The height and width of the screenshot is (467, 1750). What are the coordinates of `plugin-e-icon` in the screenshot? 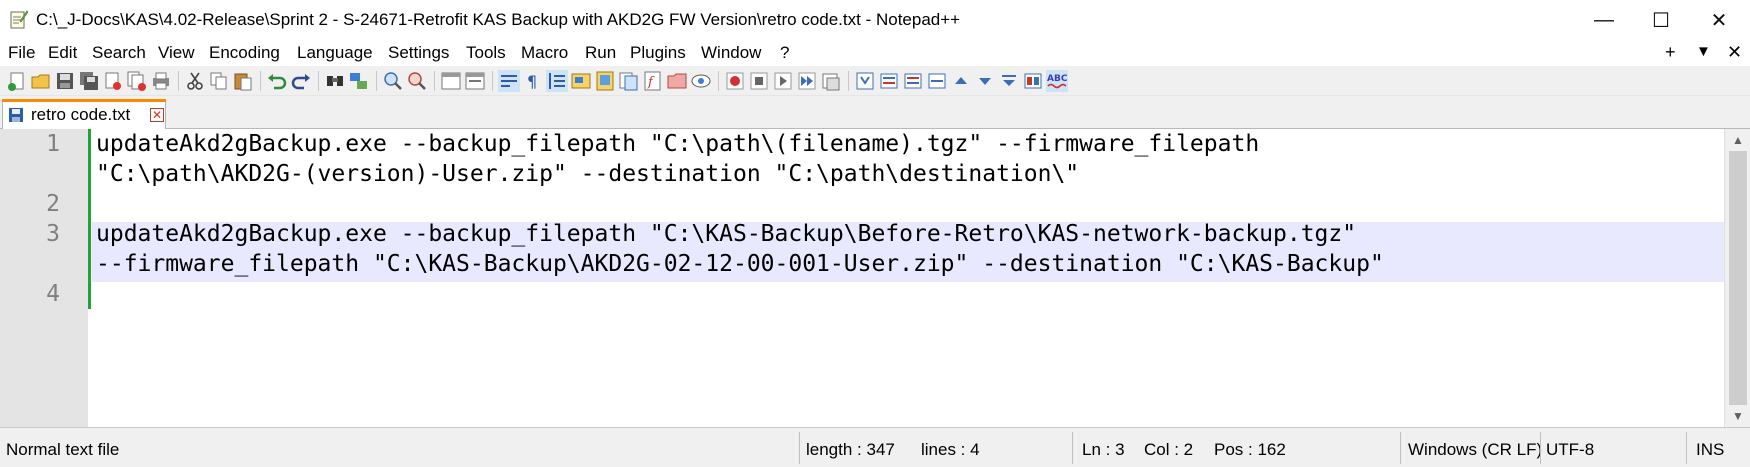 It's located at (1009, 81).